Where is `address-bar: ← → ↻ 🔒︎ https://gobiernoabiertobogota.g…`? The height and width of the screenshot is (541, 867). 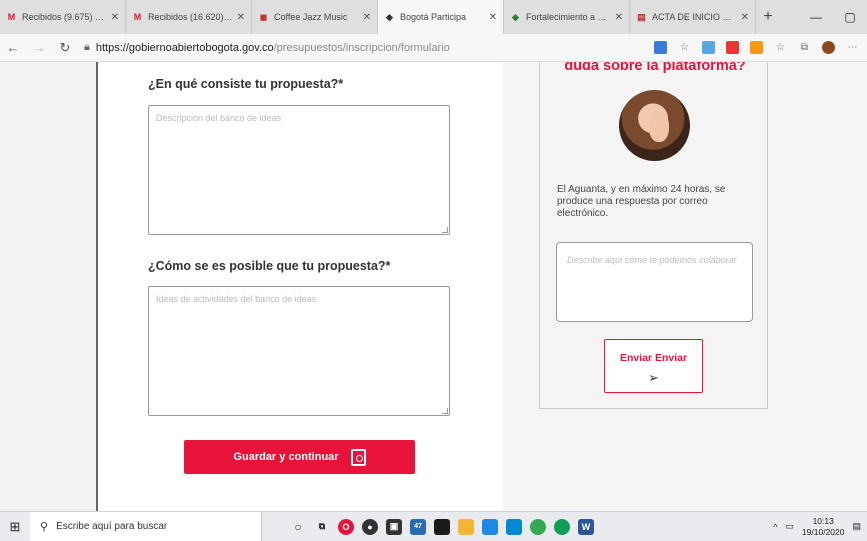
address-bar: ← → ↻ 🔒︎ https://gobiernoabiertobogota.g… is located at coordinates (433, 48).